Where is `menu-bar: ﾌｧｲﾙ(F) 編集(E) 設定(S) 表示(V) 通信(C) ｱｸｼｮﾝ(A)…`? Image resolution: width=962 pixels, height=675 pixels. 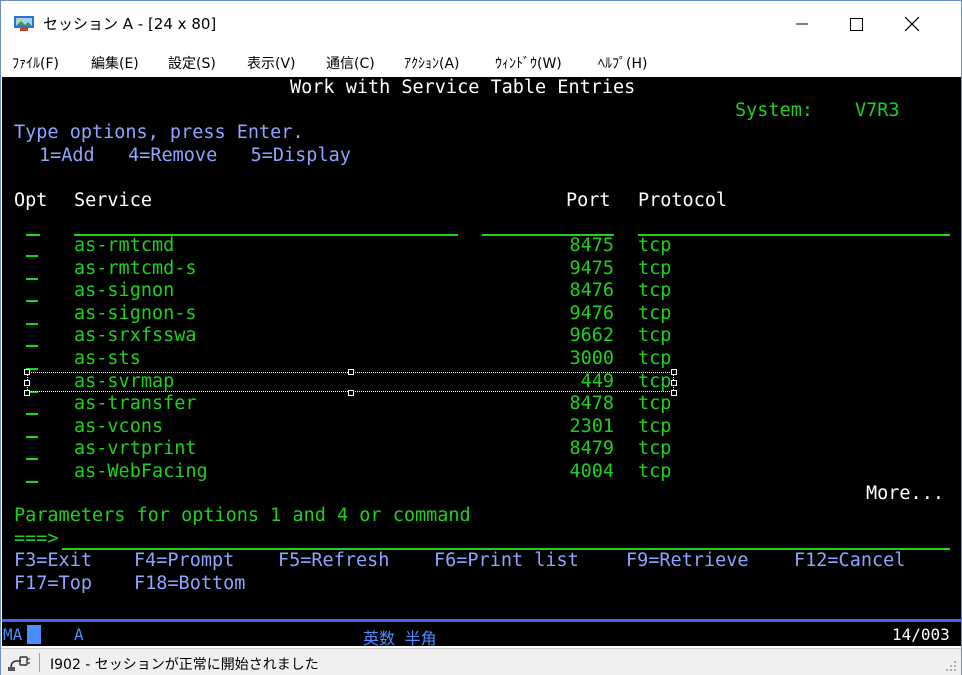
menu-bar: ﾌｧｲﾙ(F) 編集(E) 設定(S) 表示(V) 通信(C) ｱｸｼｮﾝ(A)… is located at coordinates (481, 62).